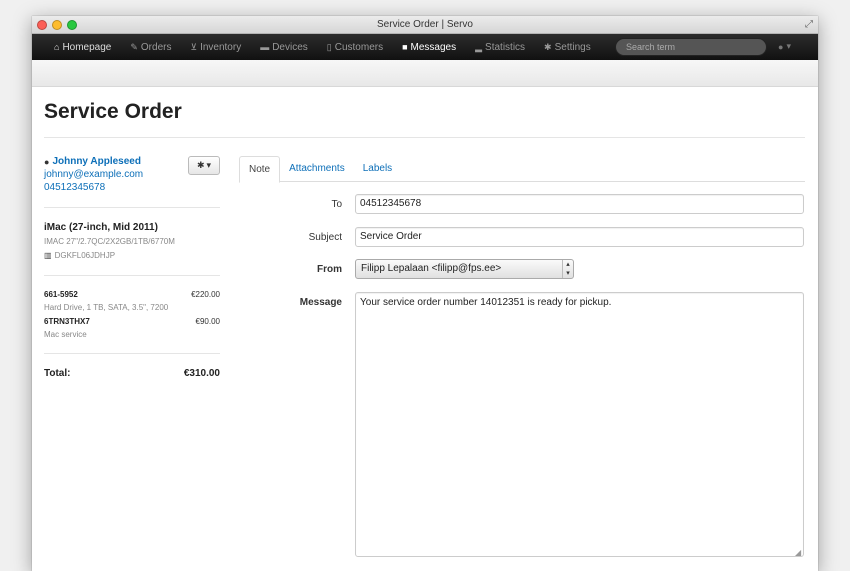  I want to click on tab-attachments: Attachments, so click(317, 168).